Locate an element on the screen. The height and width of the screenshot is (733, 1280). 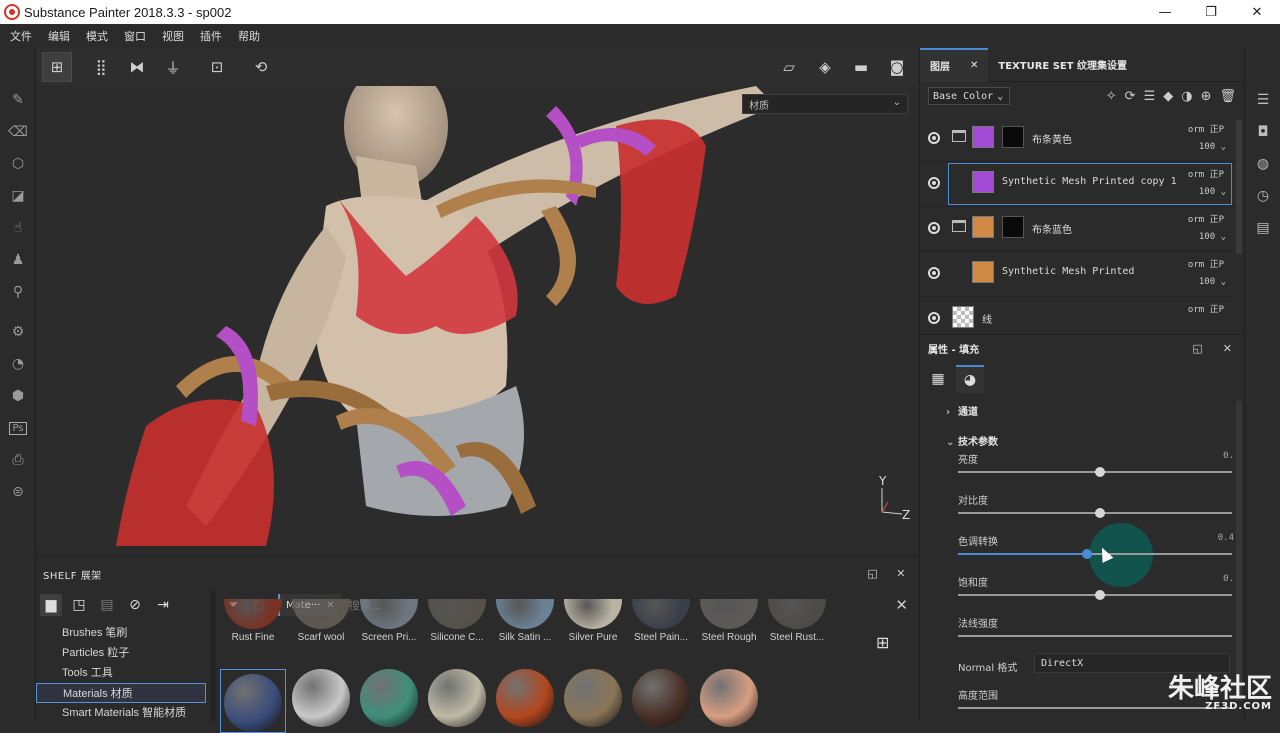
layers-scrollbar is located at coordinates (1239, 187).